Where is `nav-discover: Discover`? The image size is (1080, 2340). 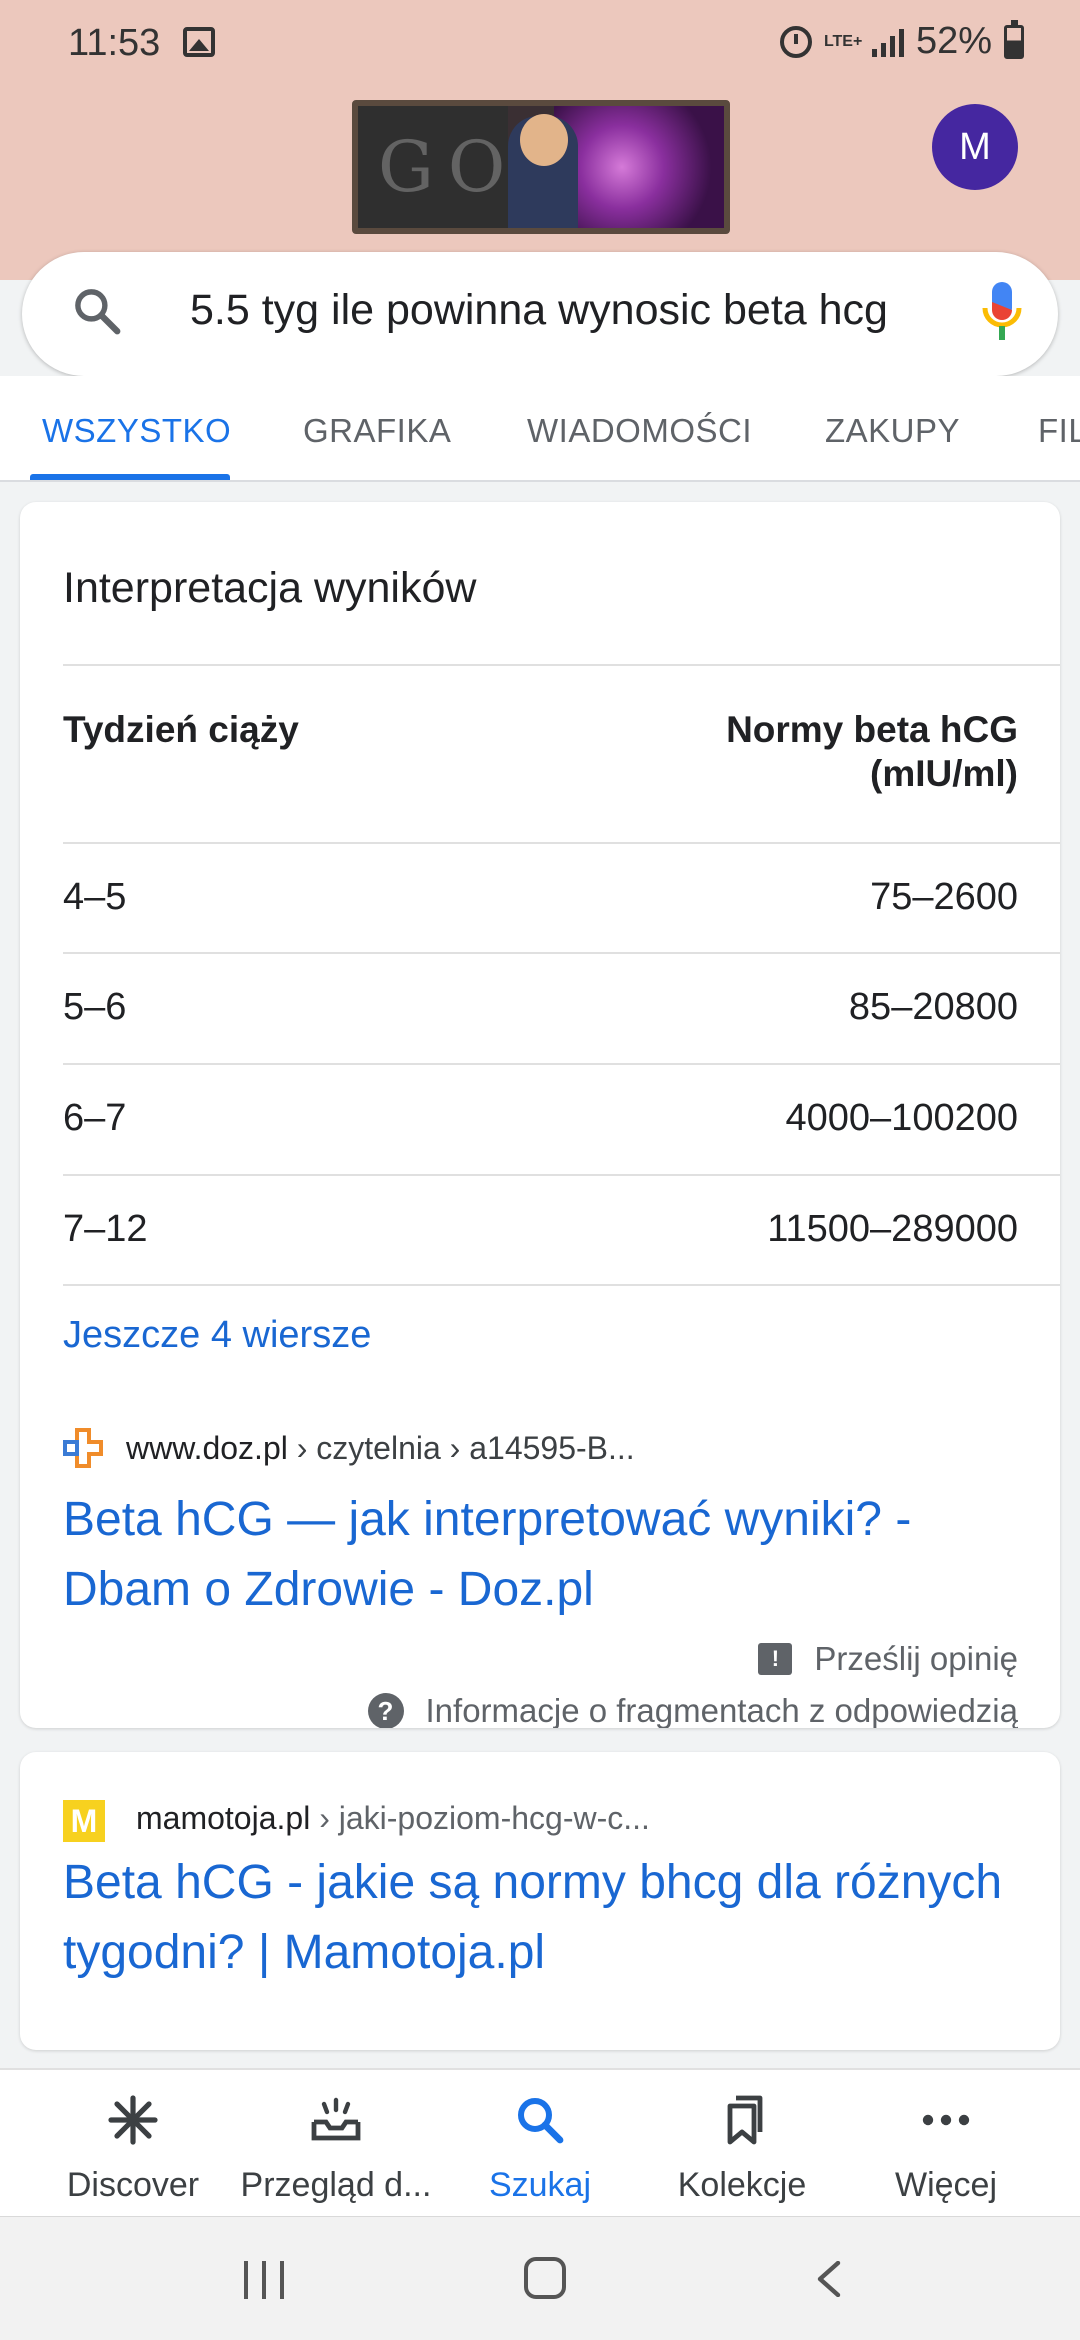 nav-discover: Discover is located at coordinates (133, 2144).